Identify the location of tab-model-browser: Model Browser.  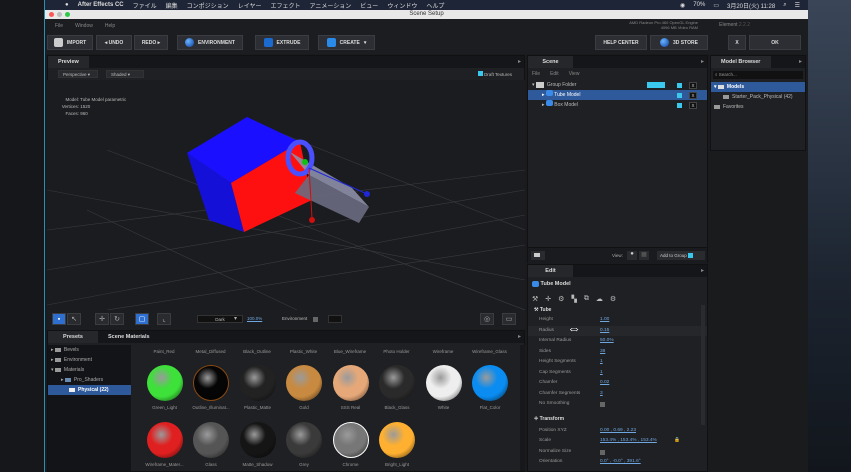
(741, 62).